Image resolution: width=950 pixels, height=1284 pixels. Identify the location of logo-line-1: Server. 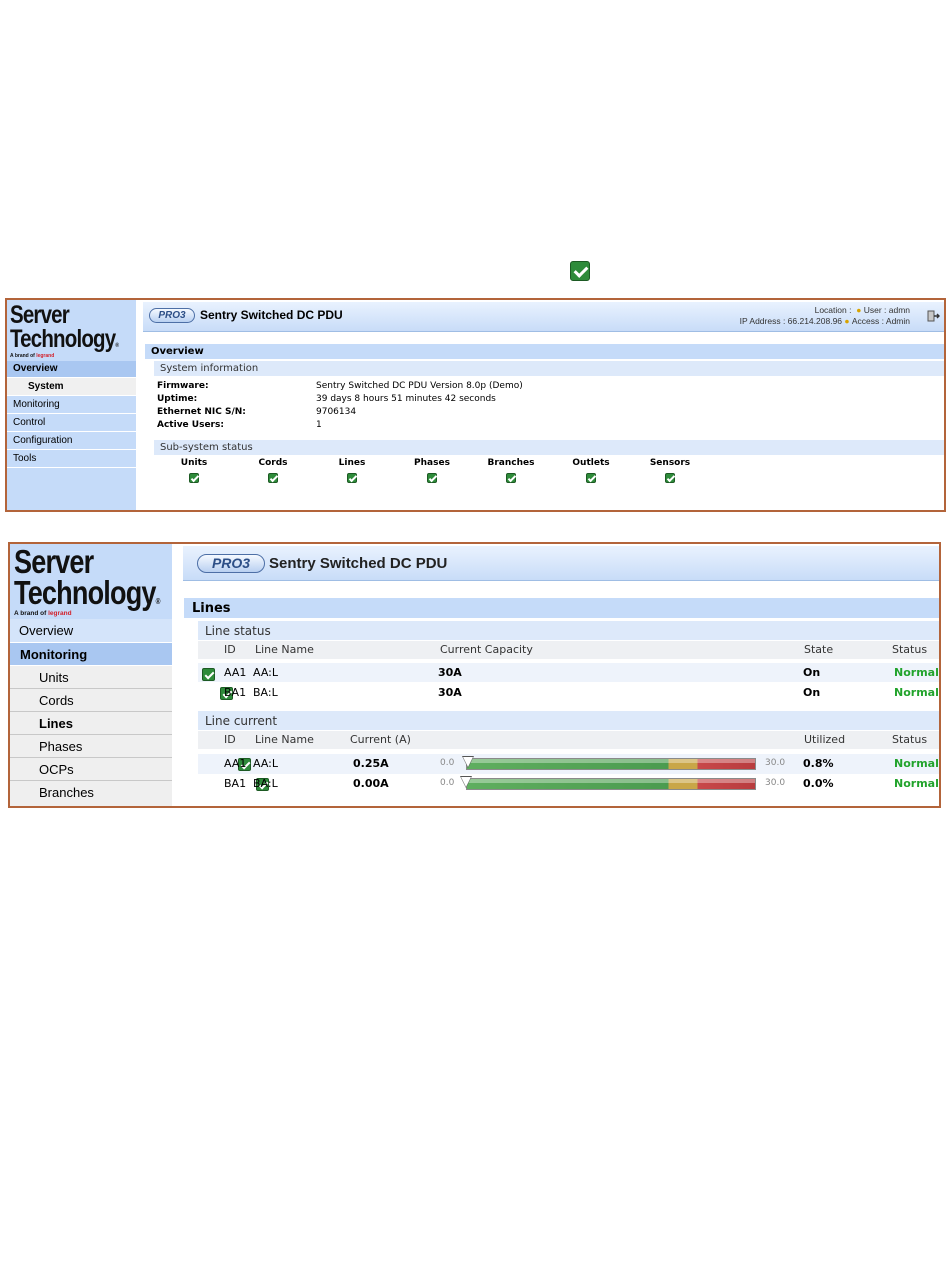
(54, 561).